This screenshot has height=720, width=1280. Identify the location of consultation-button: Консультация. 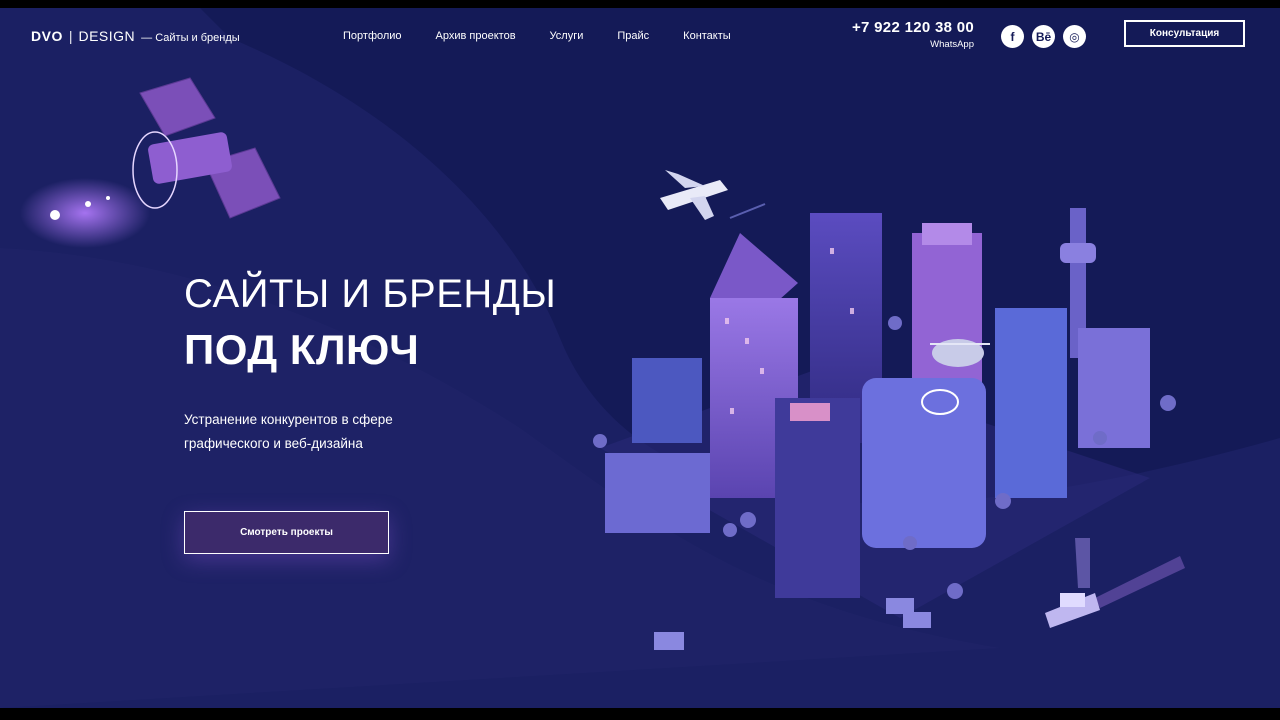
(1184, 33).